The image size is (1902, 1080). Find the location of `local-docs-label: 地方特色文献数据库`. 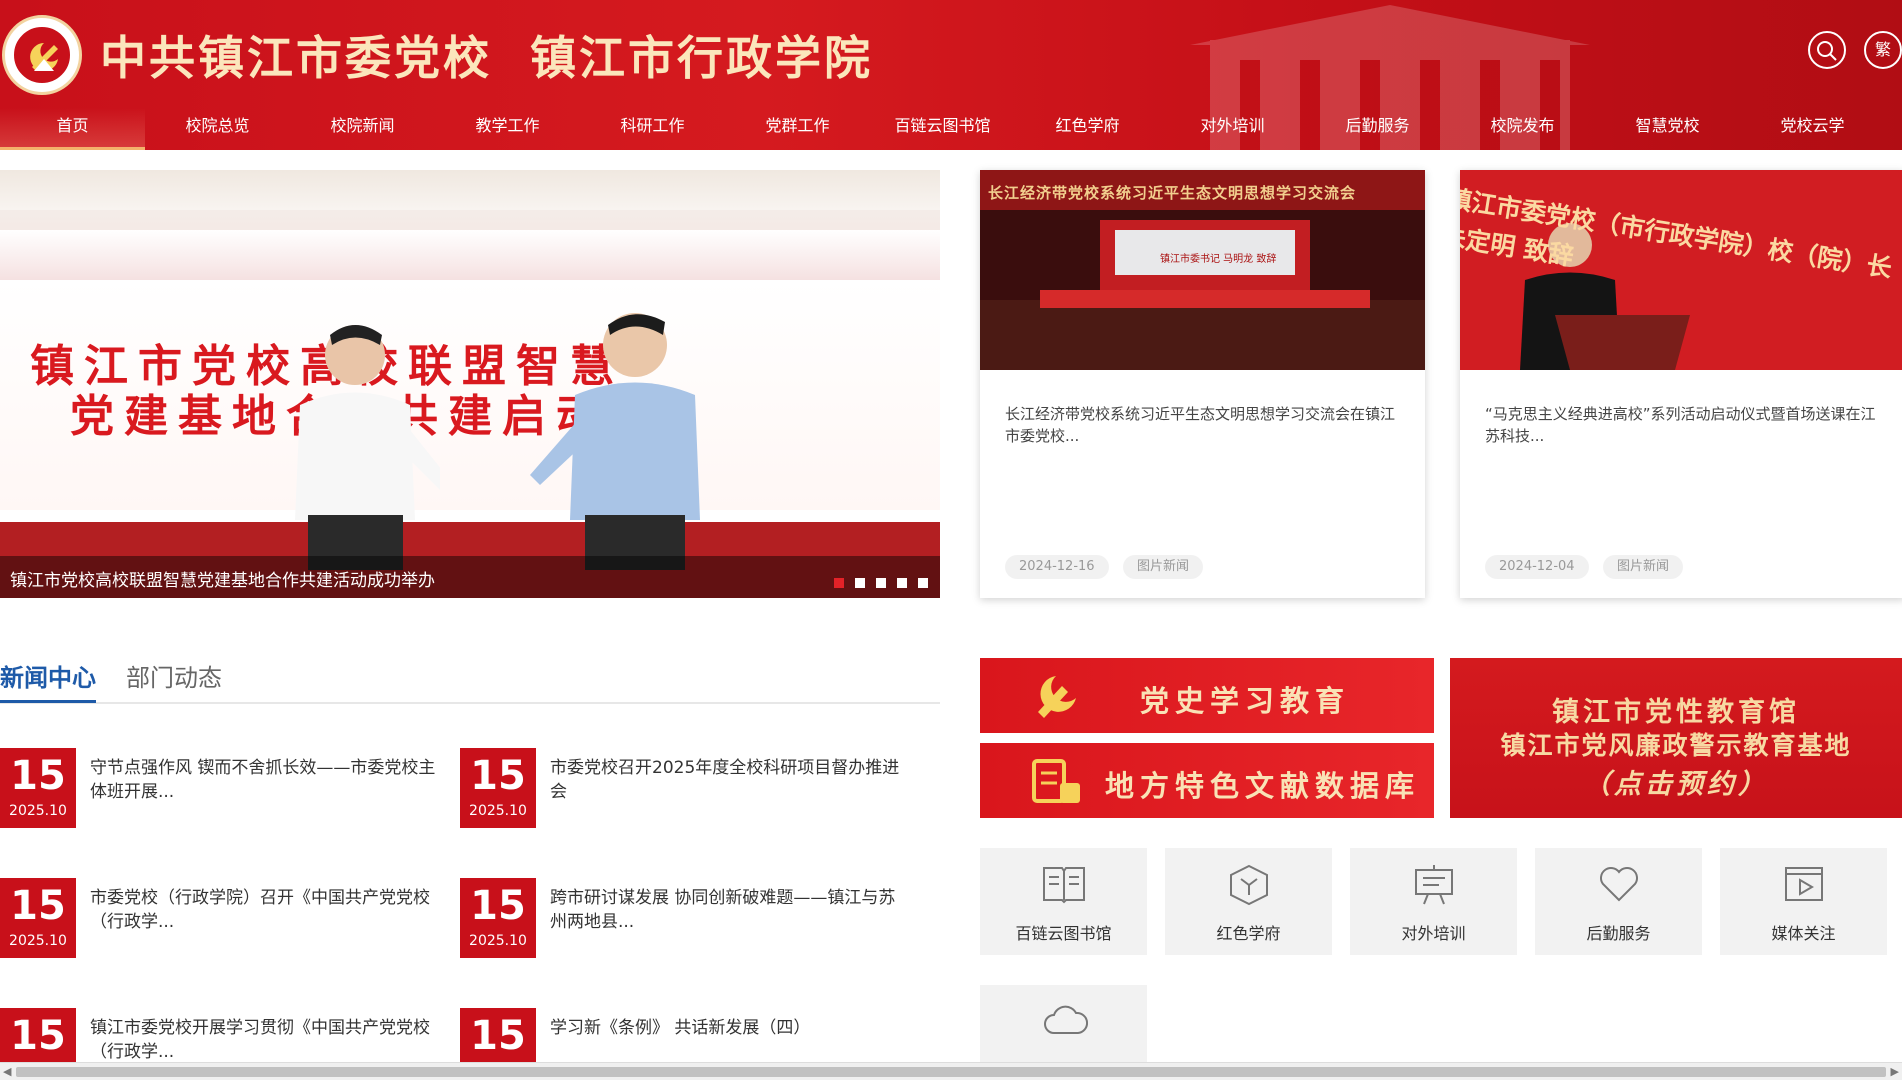

local-docs-label: 地方特色文献数据库 is located at coordinates (1263, 786).